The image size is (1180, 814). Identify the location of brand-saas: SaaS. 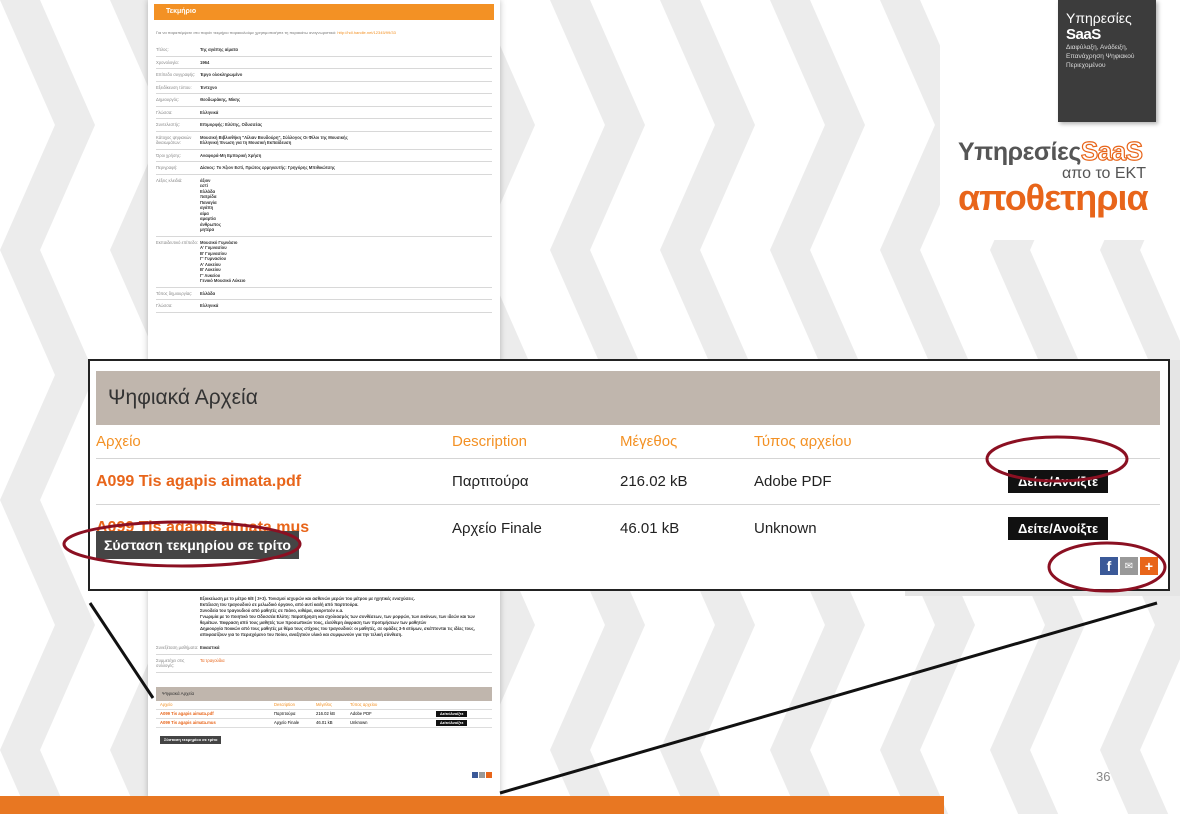
(1111, 150).